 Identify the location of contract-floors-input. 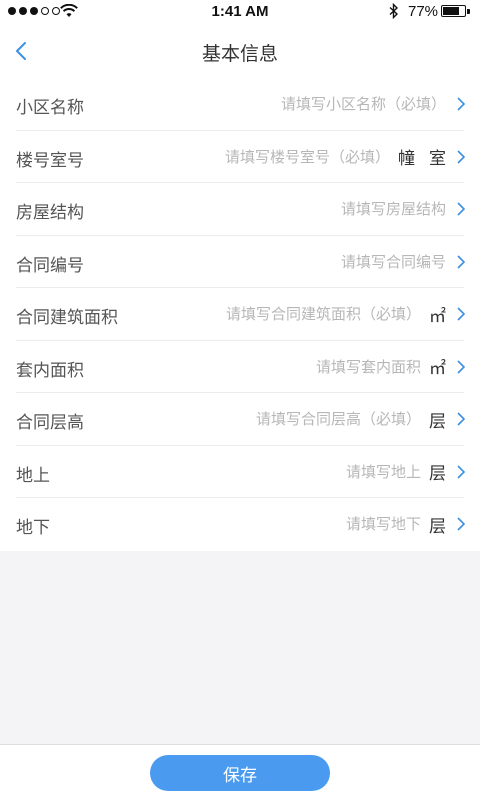
(333, 419).